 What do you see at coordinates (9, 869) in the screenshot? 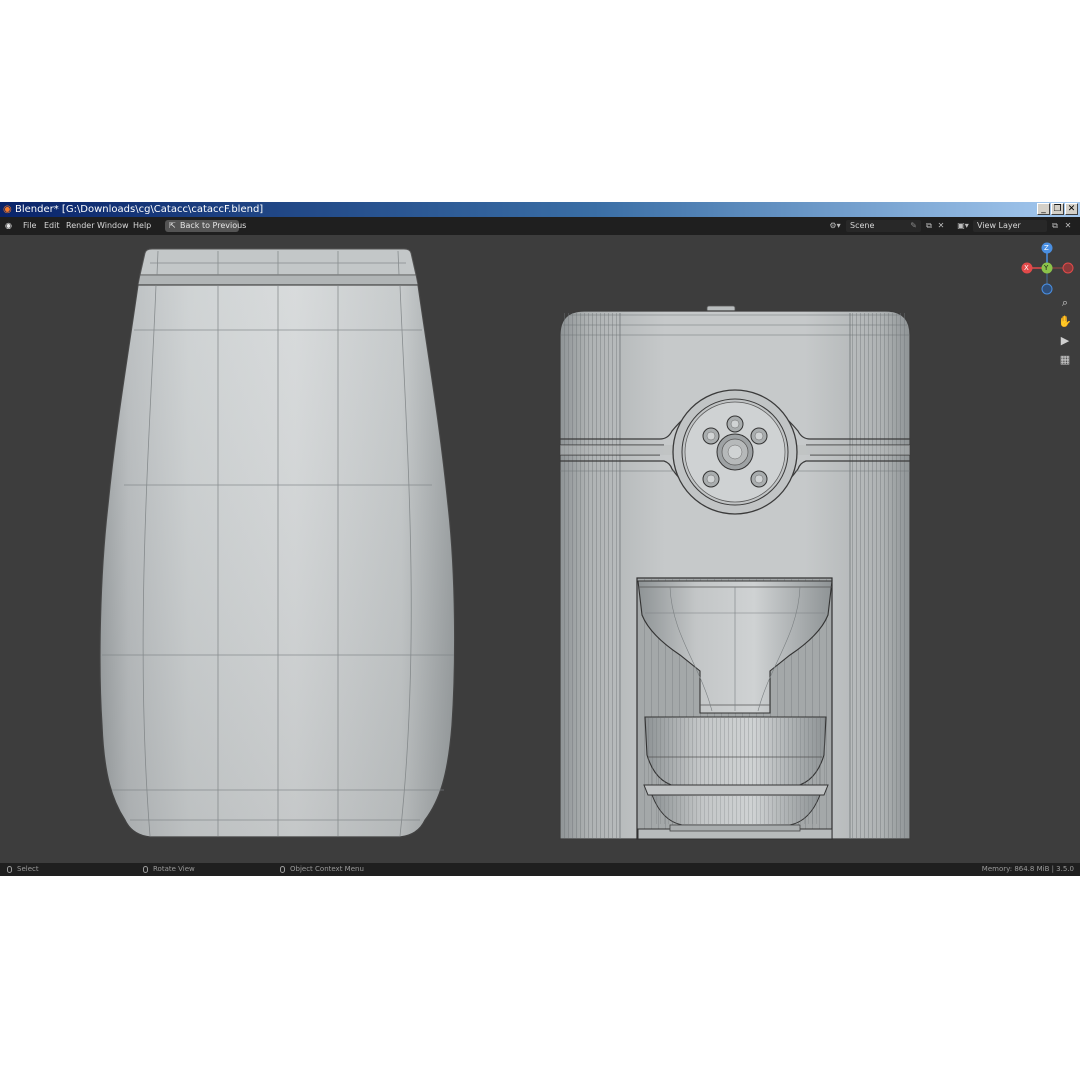
I see `mouse-left-icon` at bounding box center [9, 869].